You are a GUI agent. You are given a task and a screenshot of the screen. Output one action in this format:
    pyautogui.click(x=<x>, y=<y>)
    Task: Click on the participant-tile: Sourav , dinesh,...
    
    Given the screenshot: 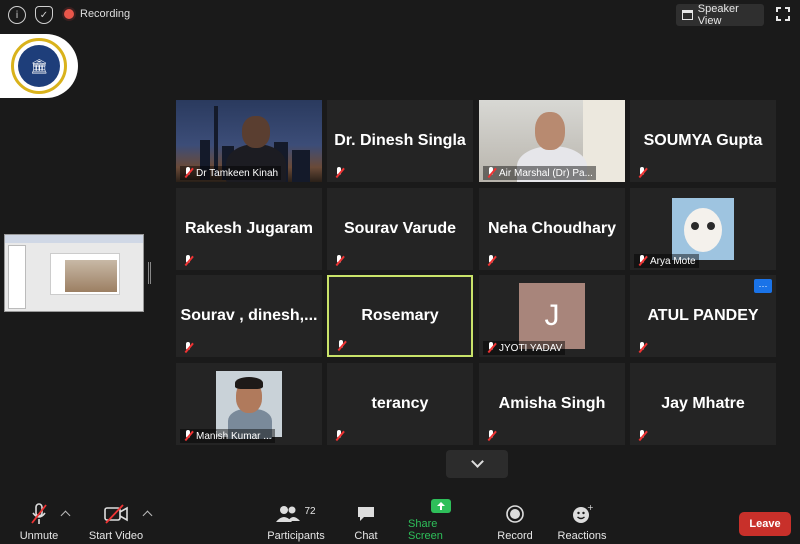 What is the action you would take?
    pyautogui.click(x=249, y=316)
    